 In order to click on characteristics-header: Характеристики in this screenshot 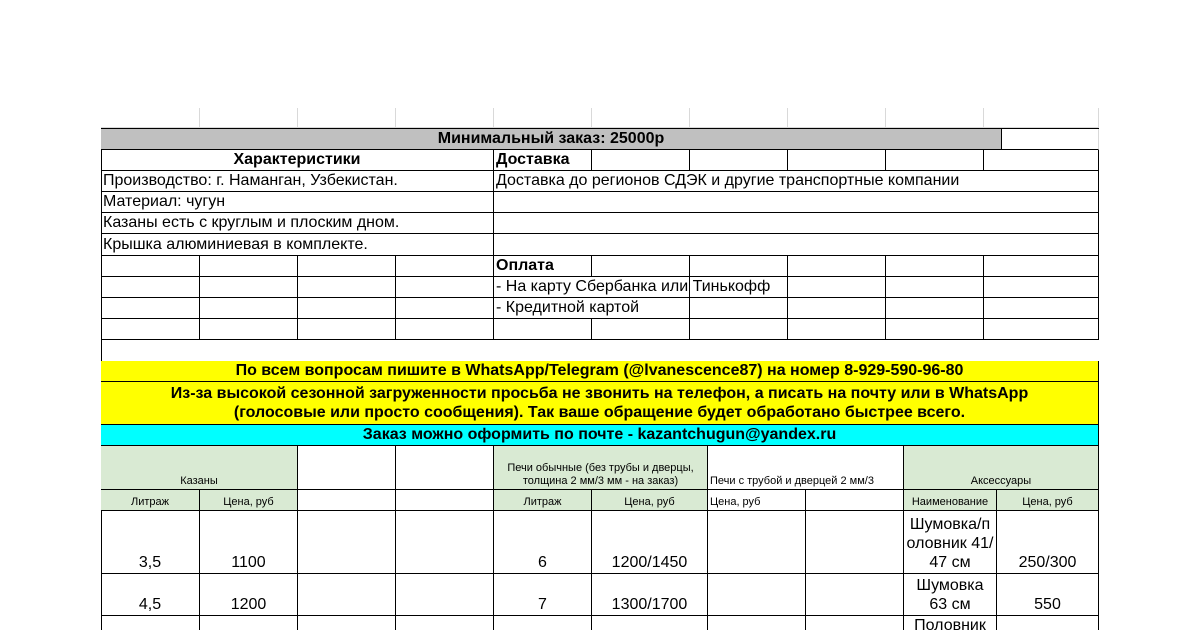, I will do `click(297, 160)`.